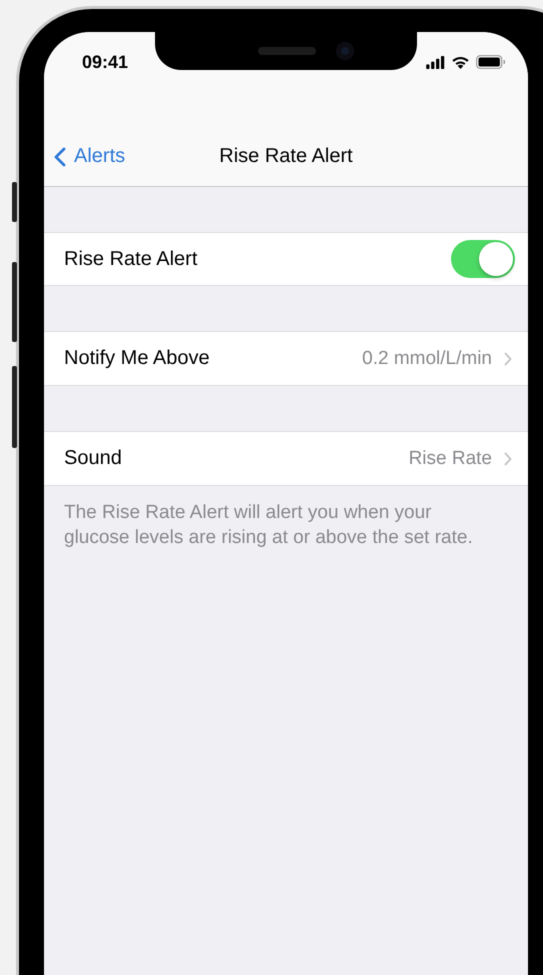  What do you see at coordinates (345, 51) in the screenshot?
I see `camera-icon` at bounding box center [345, 51].